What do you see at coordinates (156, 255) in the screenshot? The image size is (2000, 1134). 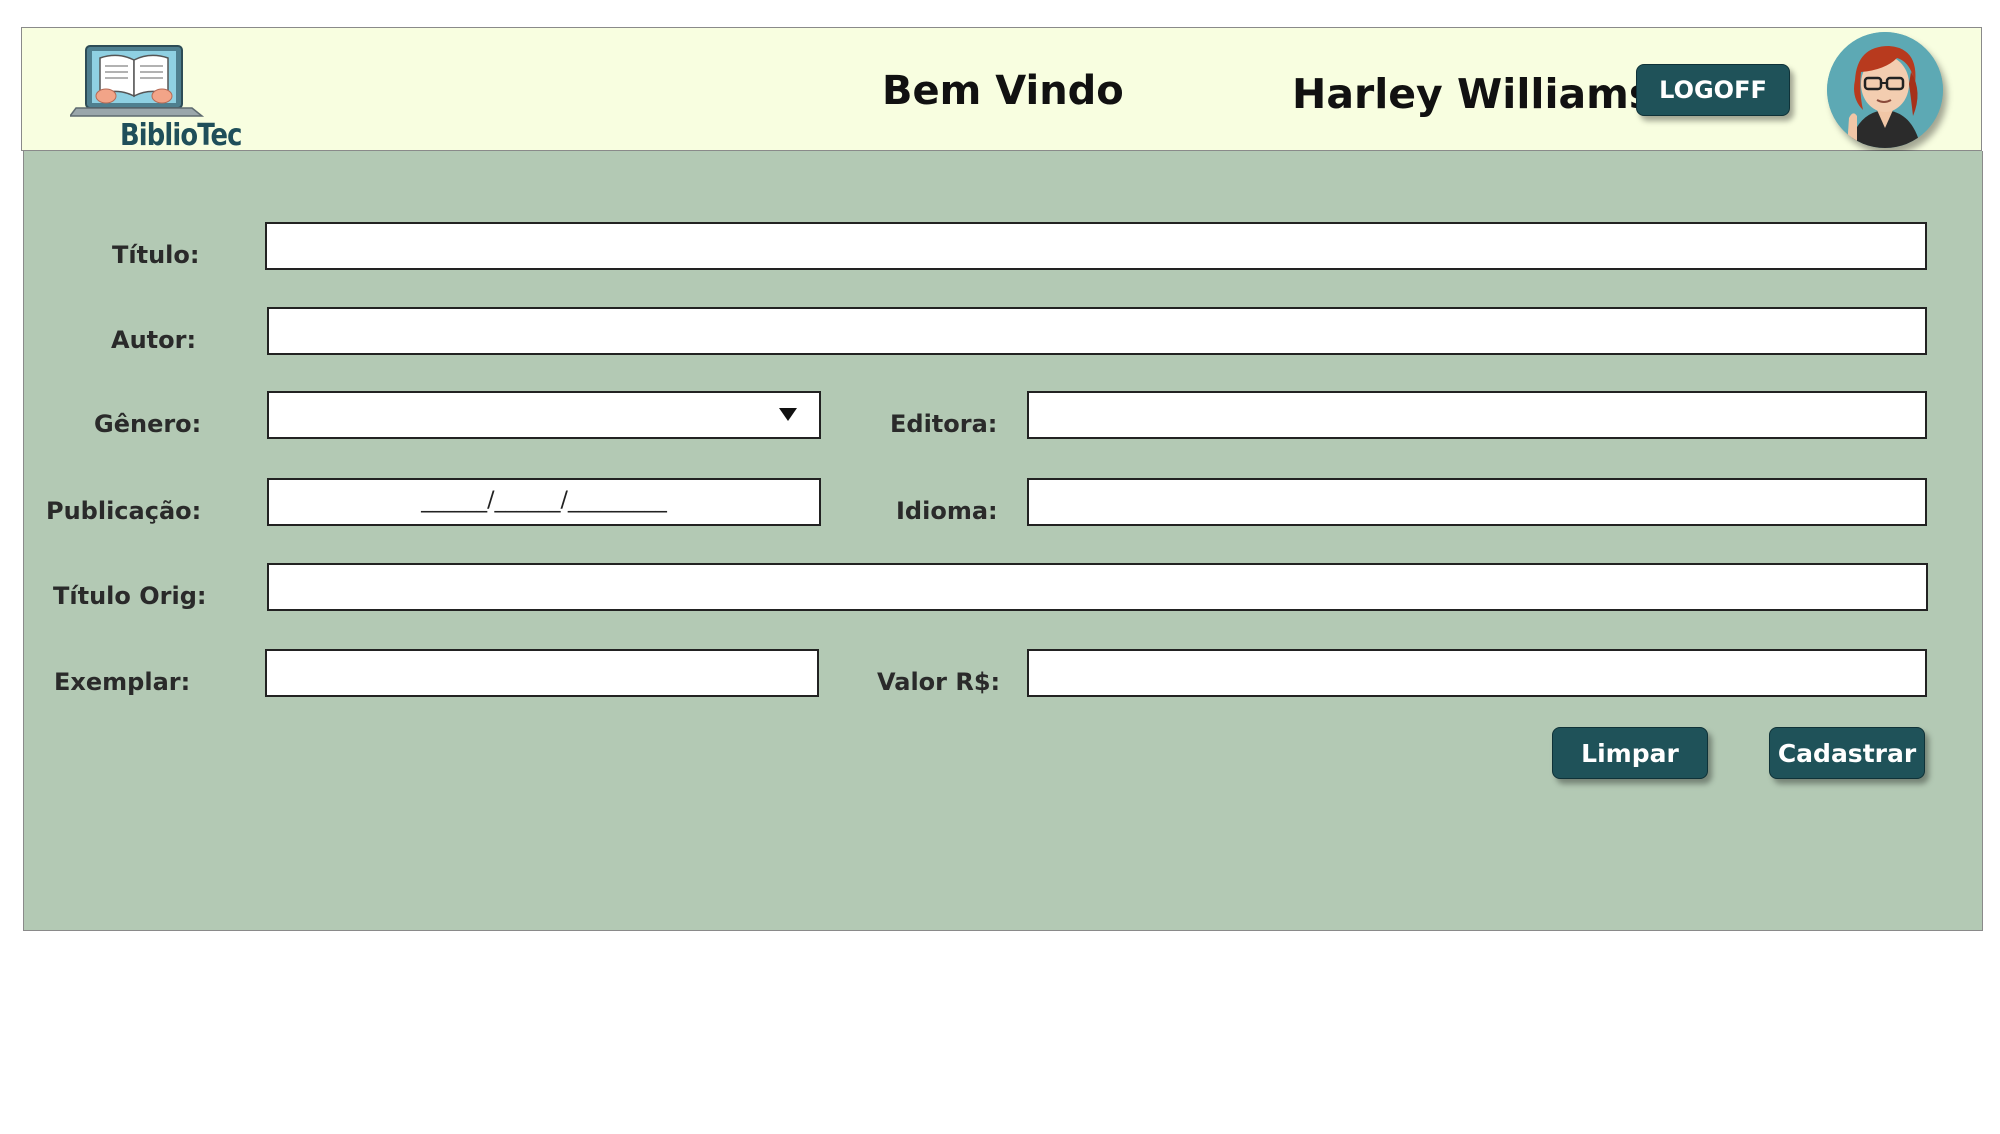 I see `titulo-label: Título:` at bounding box center [156, 255].